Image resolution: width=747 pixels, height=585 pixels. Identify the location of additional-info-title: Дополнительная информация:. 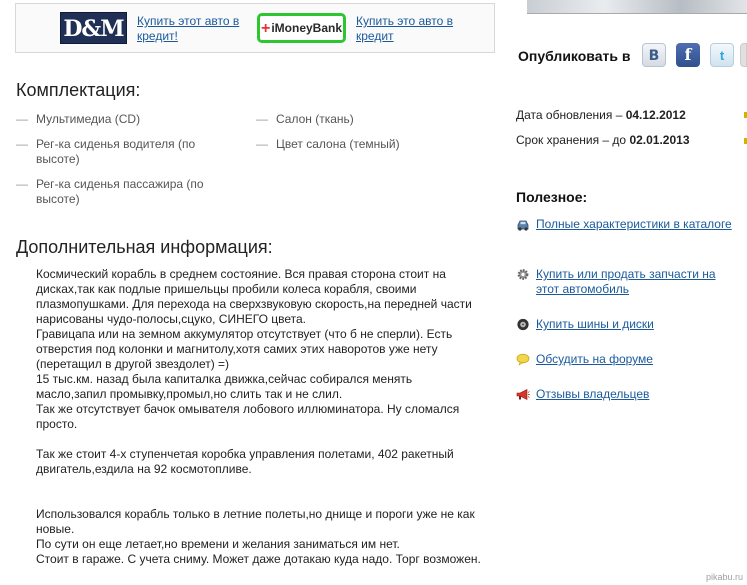
(144, 247).